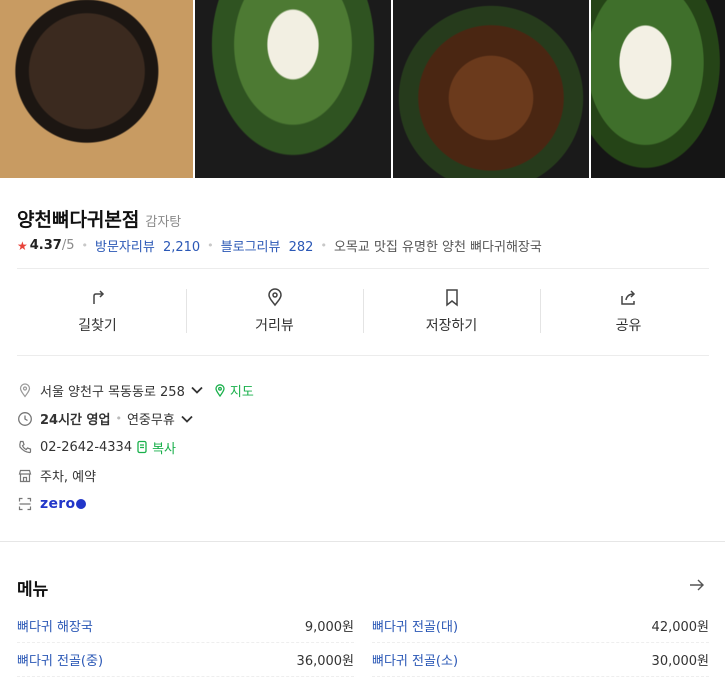 The width and height of the screenshot is (725, 695). What do you see at coordinates (33, 590) in the screenshot?
I see `menu-title: 메뉴` at bounding box center [33, 590].